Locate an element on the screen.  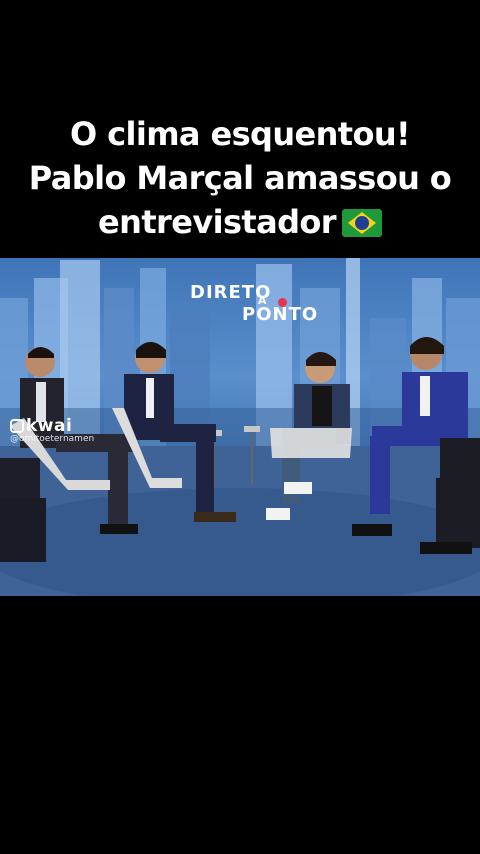
kwai-watermark: kwai @omitoeternamen is located at coordinates (52, 430).